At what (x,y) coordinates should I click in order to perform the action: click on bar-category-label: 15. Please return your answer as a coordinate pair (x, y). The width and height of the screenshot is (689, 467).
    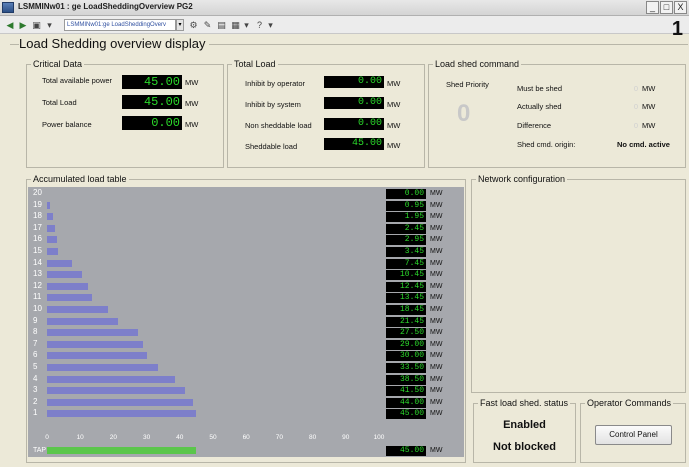
    Looking at the image, I should click on (37, 250).